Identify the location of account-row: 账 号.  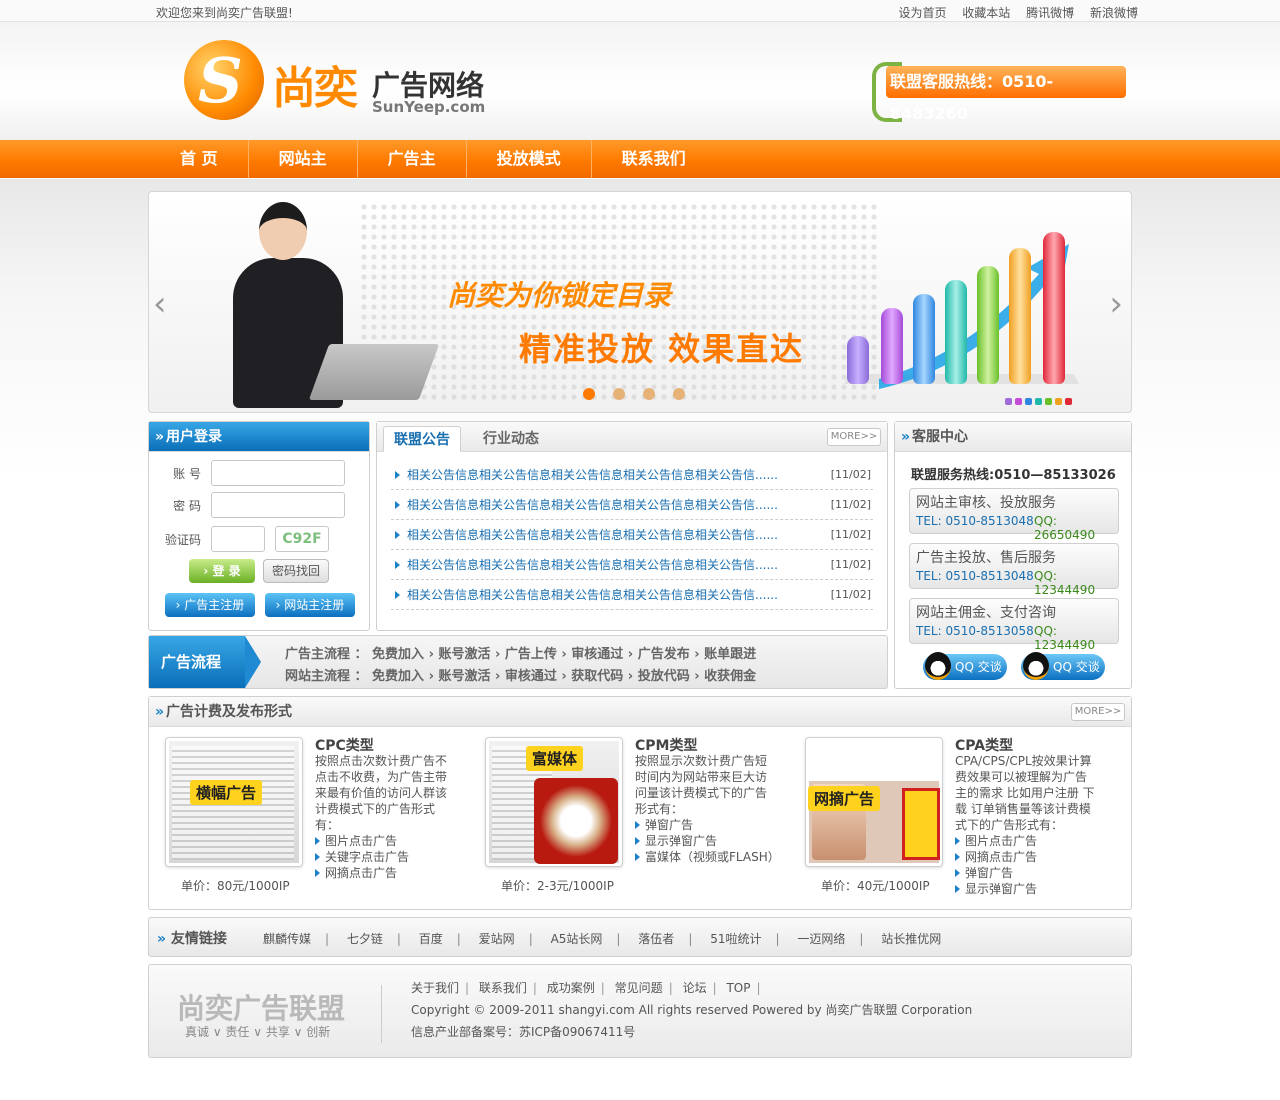
(260, 473).